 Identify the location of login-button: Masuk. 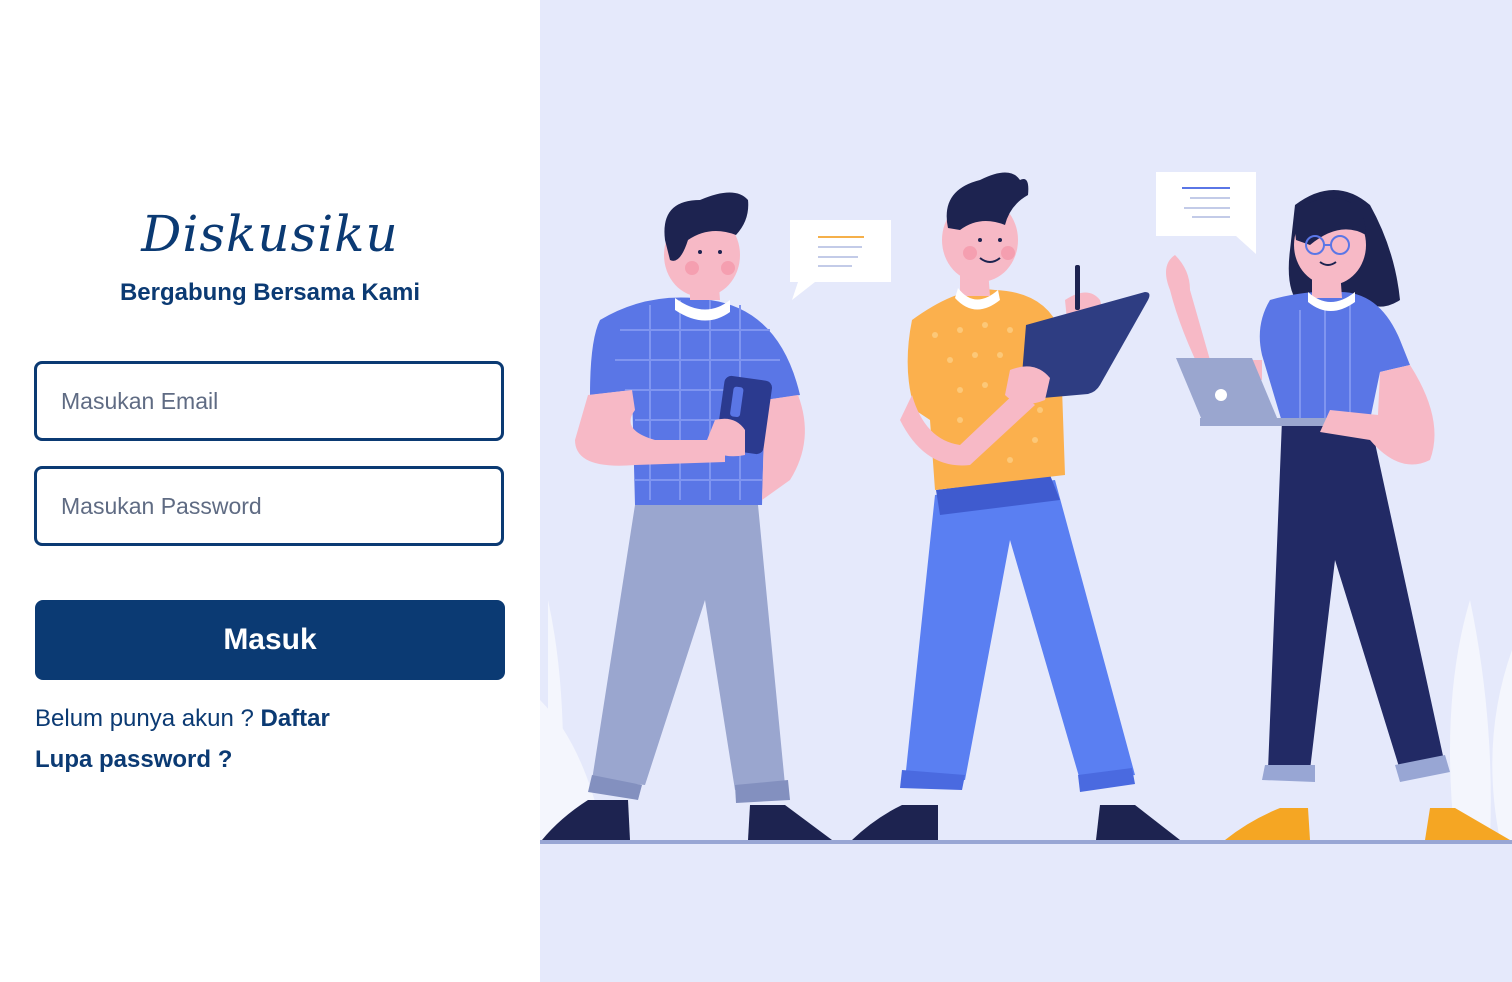
(270, 640).